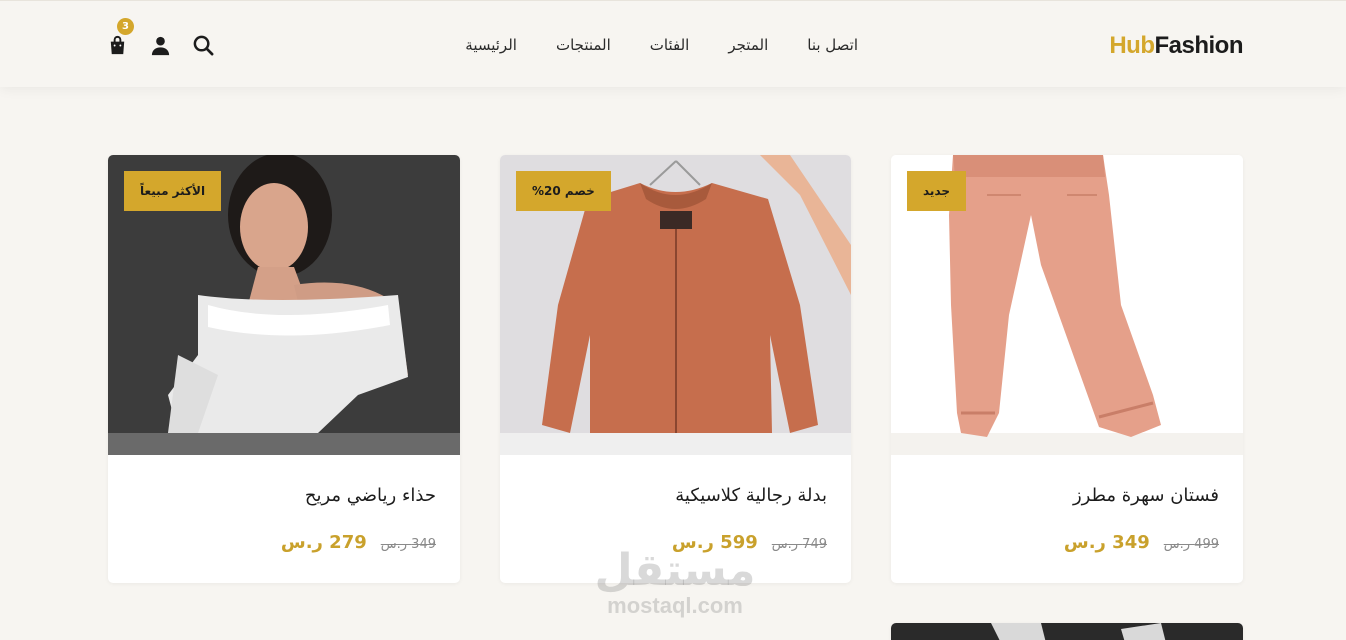 This screenshot has height=640, width=1346. Describe the element at coordinates (1106, 542) in the screenshot. I see `product-price: 349 ر.س` at that location.